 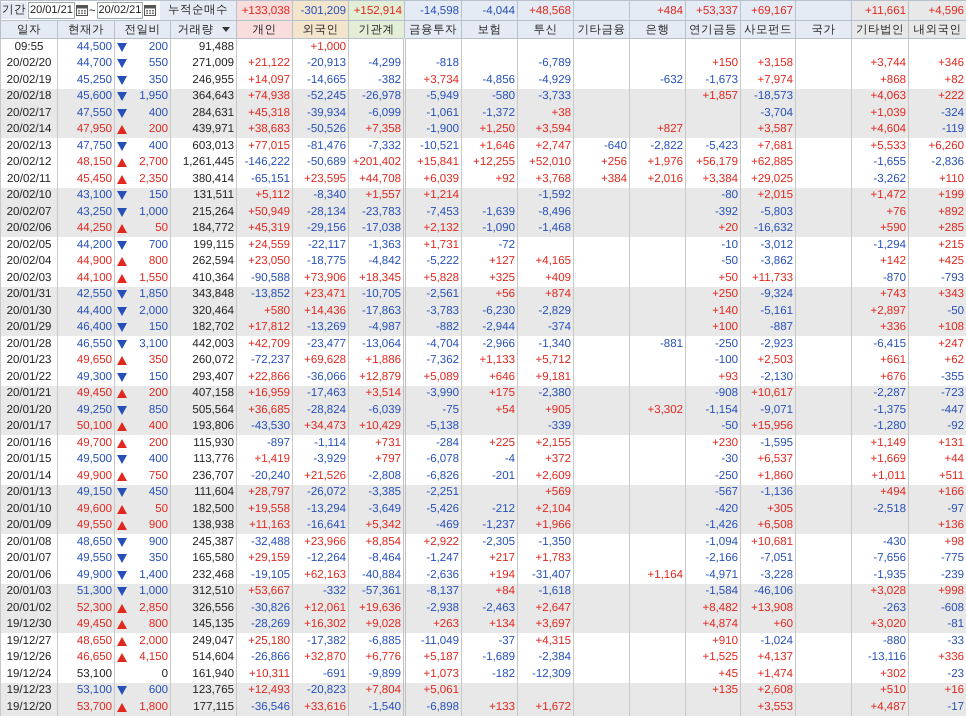 I want to click on column-header: 보험, so click(x=490, y=29).